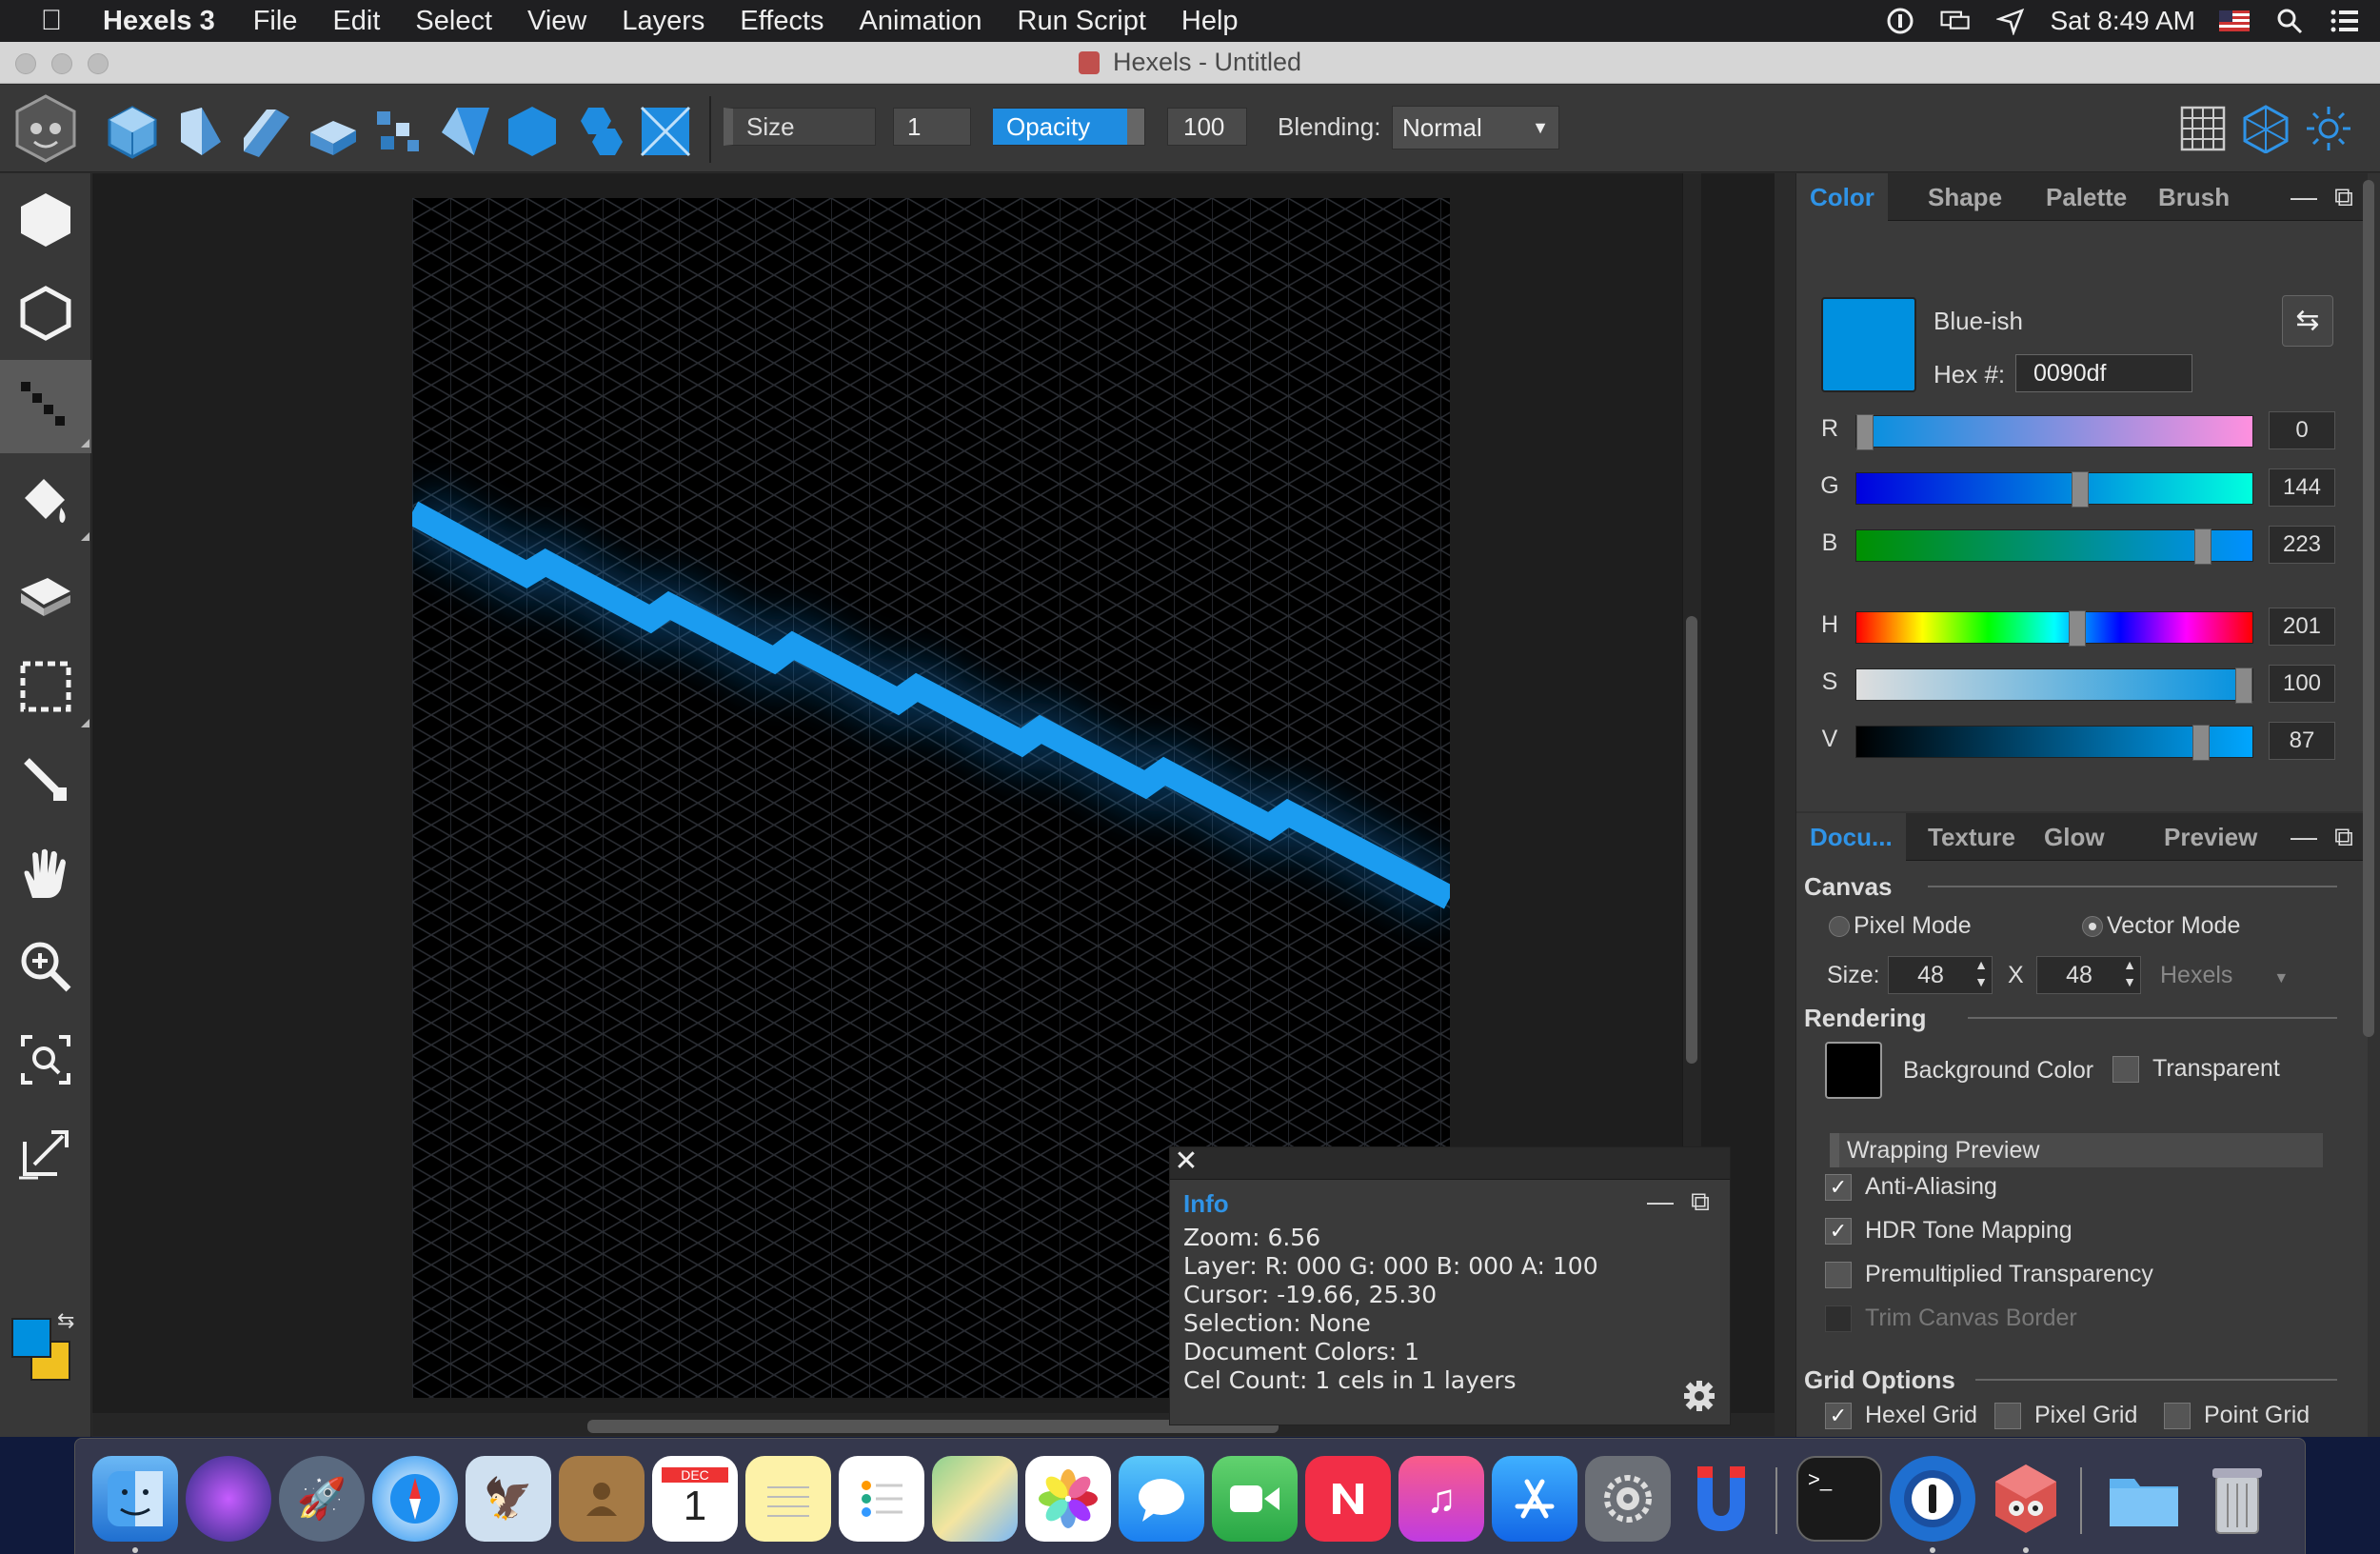 Image resolution: width=2380 pixels, height=1554 pixels. Describe the element at coordinates (2307, 321) in the screenshot. I see `swap-color-button: ⇆` at that location.